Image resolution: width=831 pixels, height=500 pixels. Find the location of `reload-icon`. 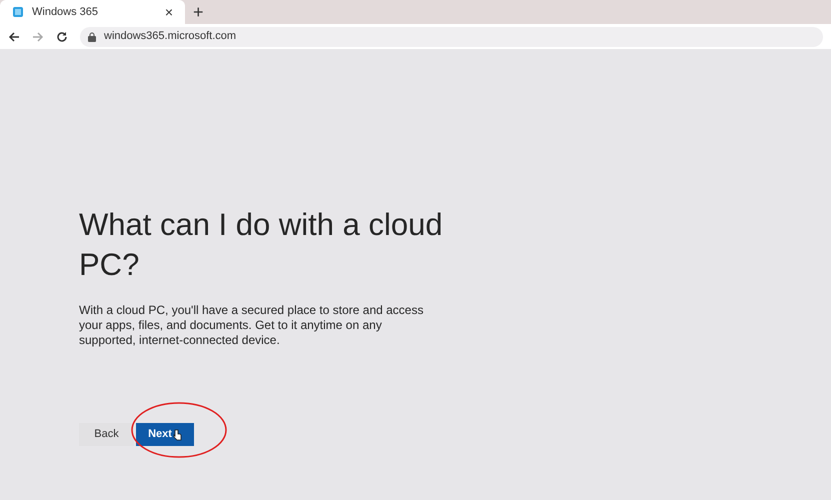

reload-icon is located at coordinates (62, 36).